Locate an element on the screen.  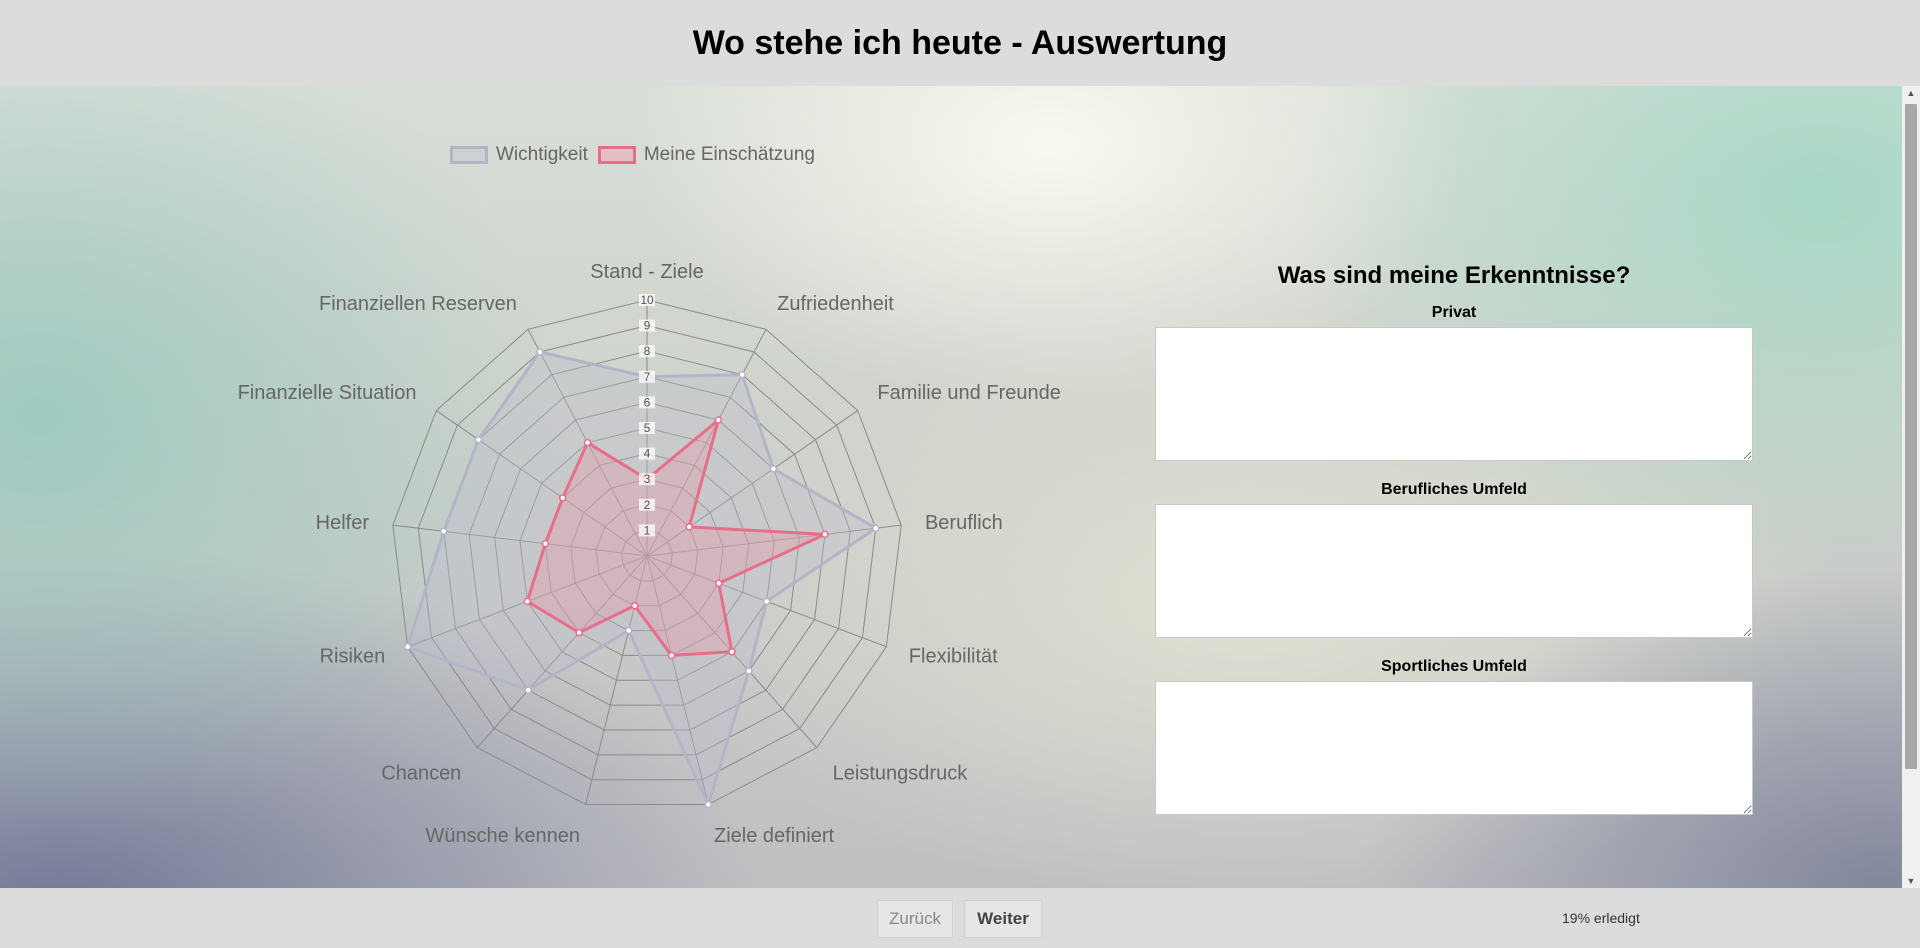
vertical-scrollbar: ▲ ▼ is located at coordinates (1911, 487).